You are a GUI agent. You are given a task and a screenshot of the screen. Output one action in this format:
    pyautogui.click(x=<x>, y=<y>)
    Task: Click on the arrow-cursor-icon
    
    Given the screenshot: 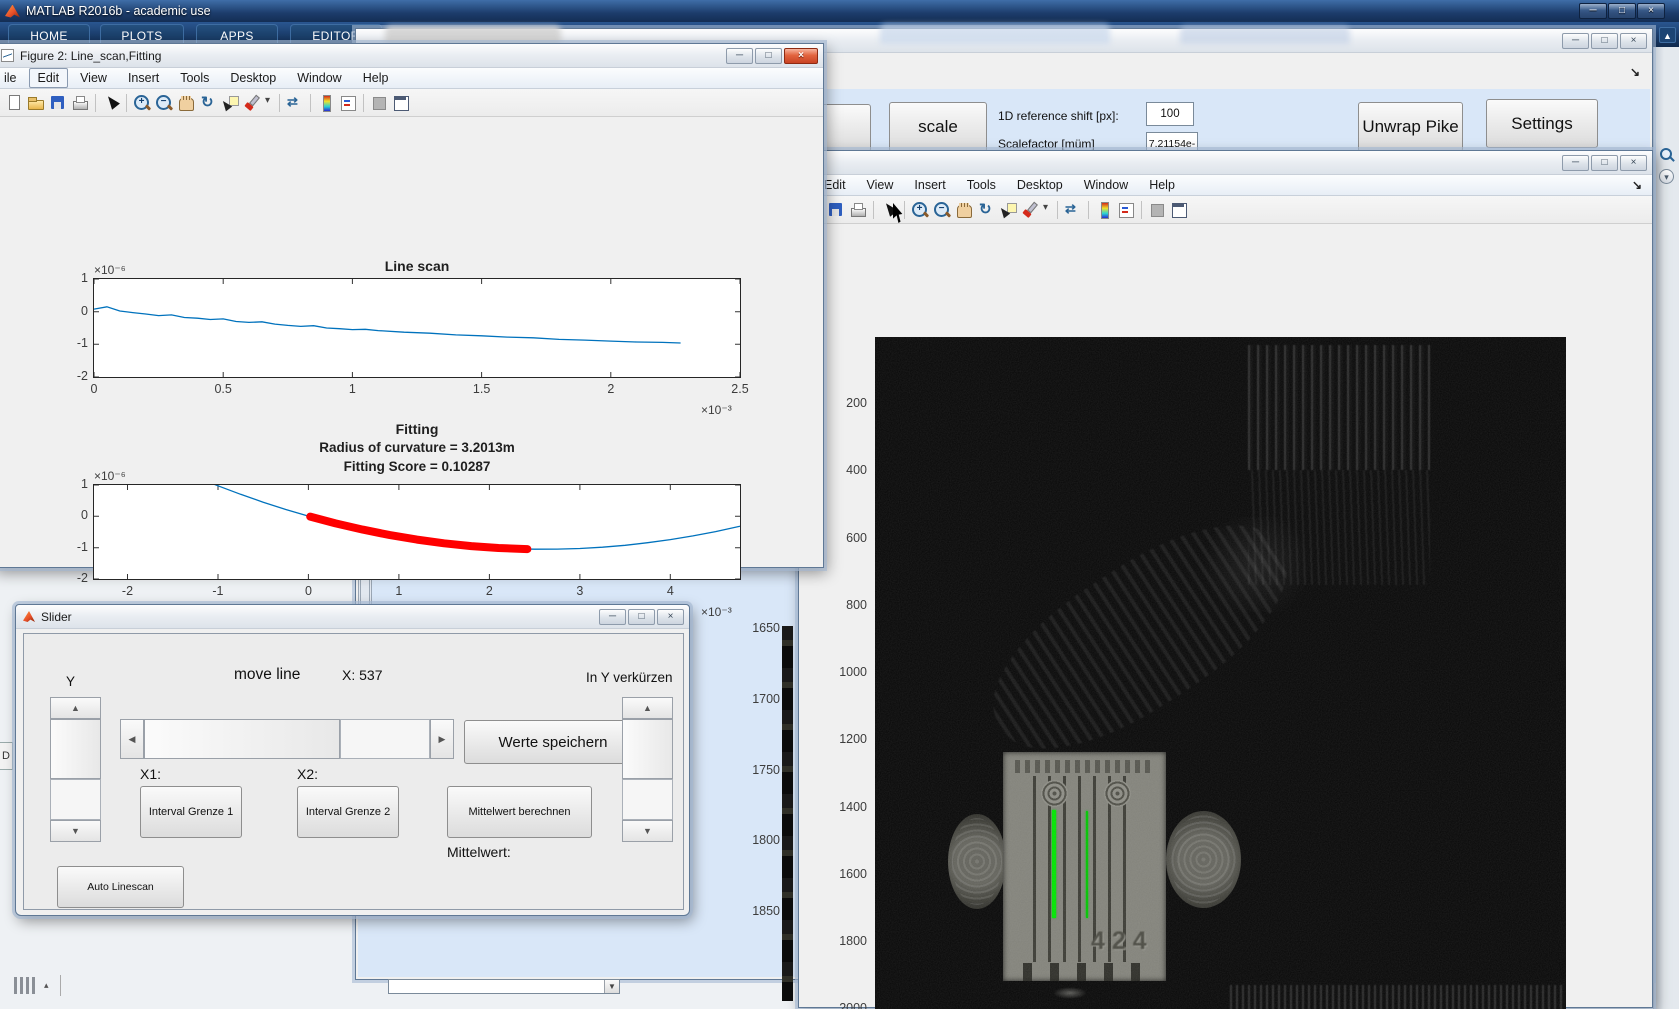 What is the action you would take?
    pyautogui.click(x=111, y=103)
    